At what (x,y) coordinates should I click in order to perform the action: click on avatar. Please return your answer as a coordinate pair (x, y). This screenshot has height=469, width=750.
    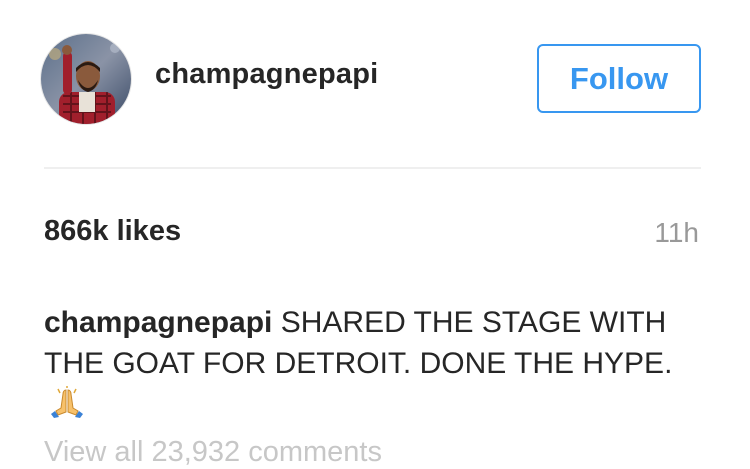
    Looking at the image, I should click on (86, 79).